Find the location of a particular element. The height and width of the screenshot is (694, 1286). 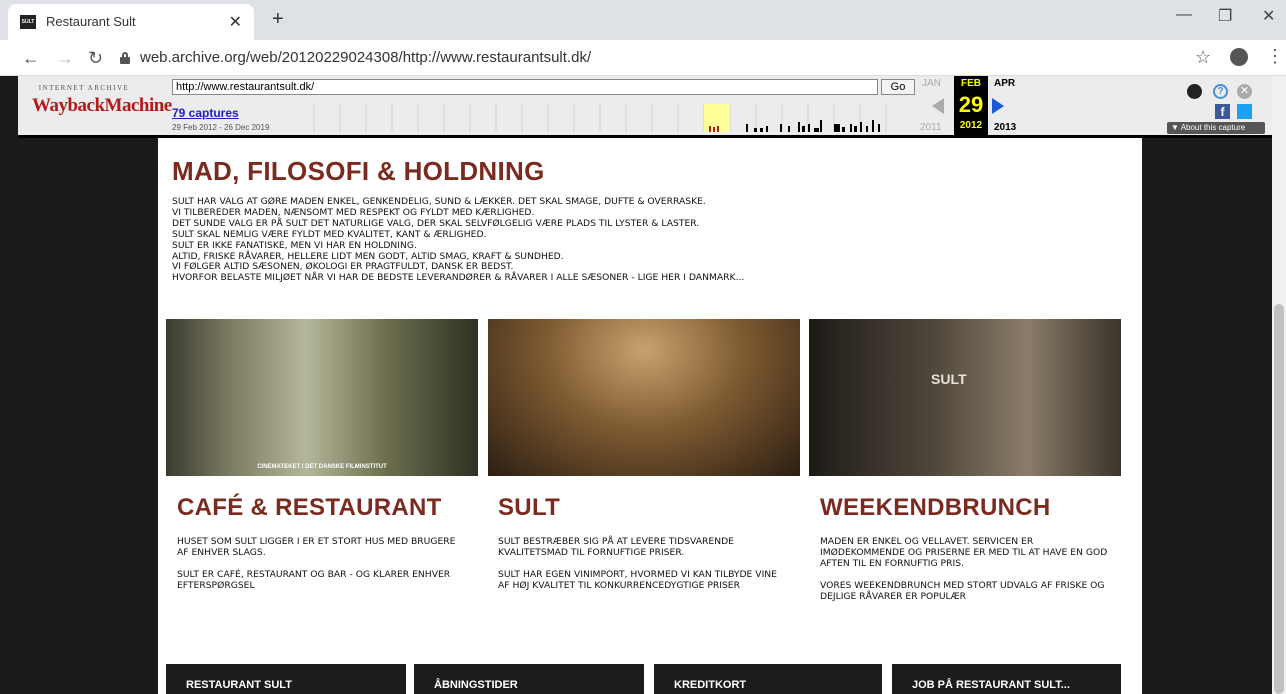

account-icon is located at coordinates (1239, 57).